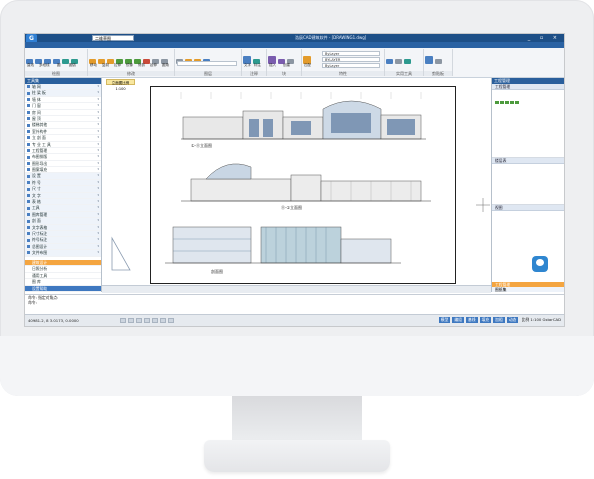 Image resolution: width=594 pixels, height=479 pixels. What do you see at coordinates (36, 189) in the screenshot?
I see `left-panel-item-label: 尺 寸` at bounding box center [36, 189].